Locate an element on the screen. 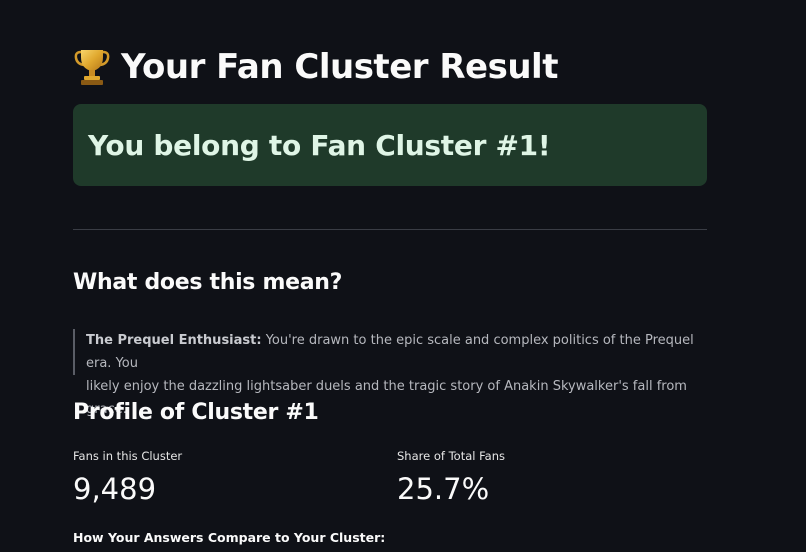  metric-label: Share of Total Fans is located at coordinates (451, 456).